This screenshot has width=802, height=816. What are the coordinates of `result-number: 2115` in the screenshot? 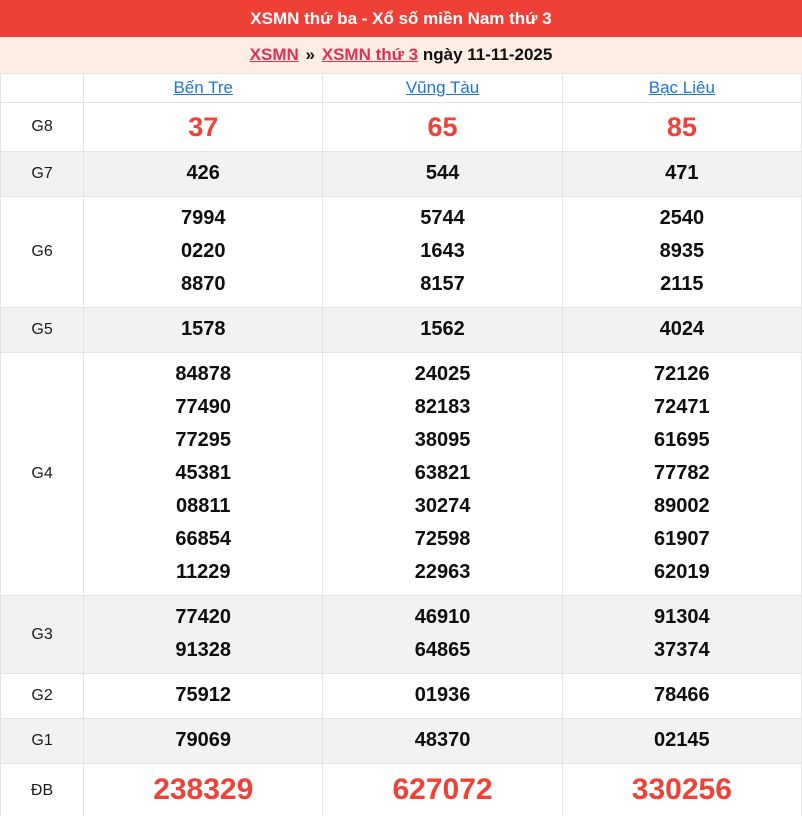 It's located at (682, 284).